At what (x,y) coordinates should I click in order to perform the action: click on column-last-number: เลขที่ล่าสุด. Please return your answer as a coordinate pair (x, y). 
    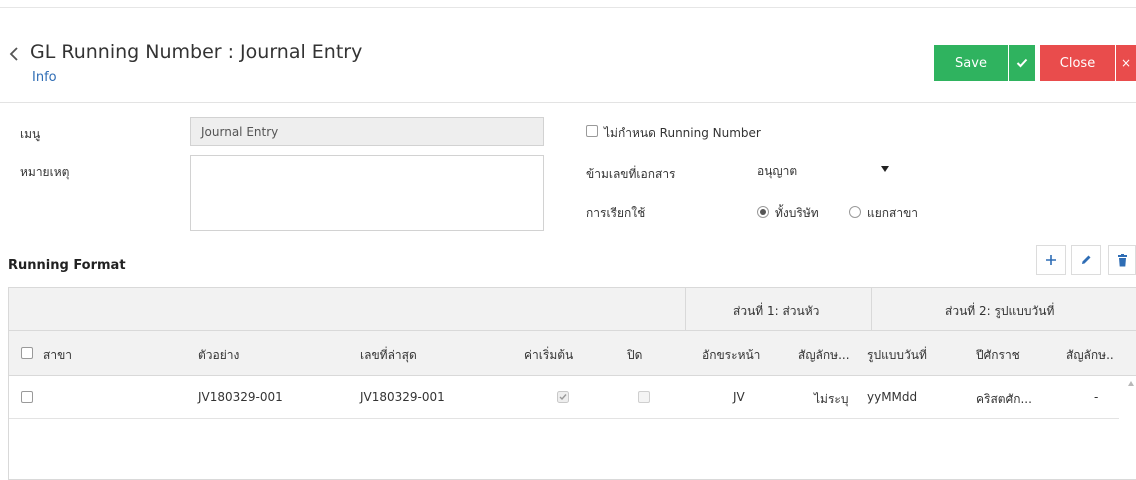
    Looking at the image, I should click on (388, 355).